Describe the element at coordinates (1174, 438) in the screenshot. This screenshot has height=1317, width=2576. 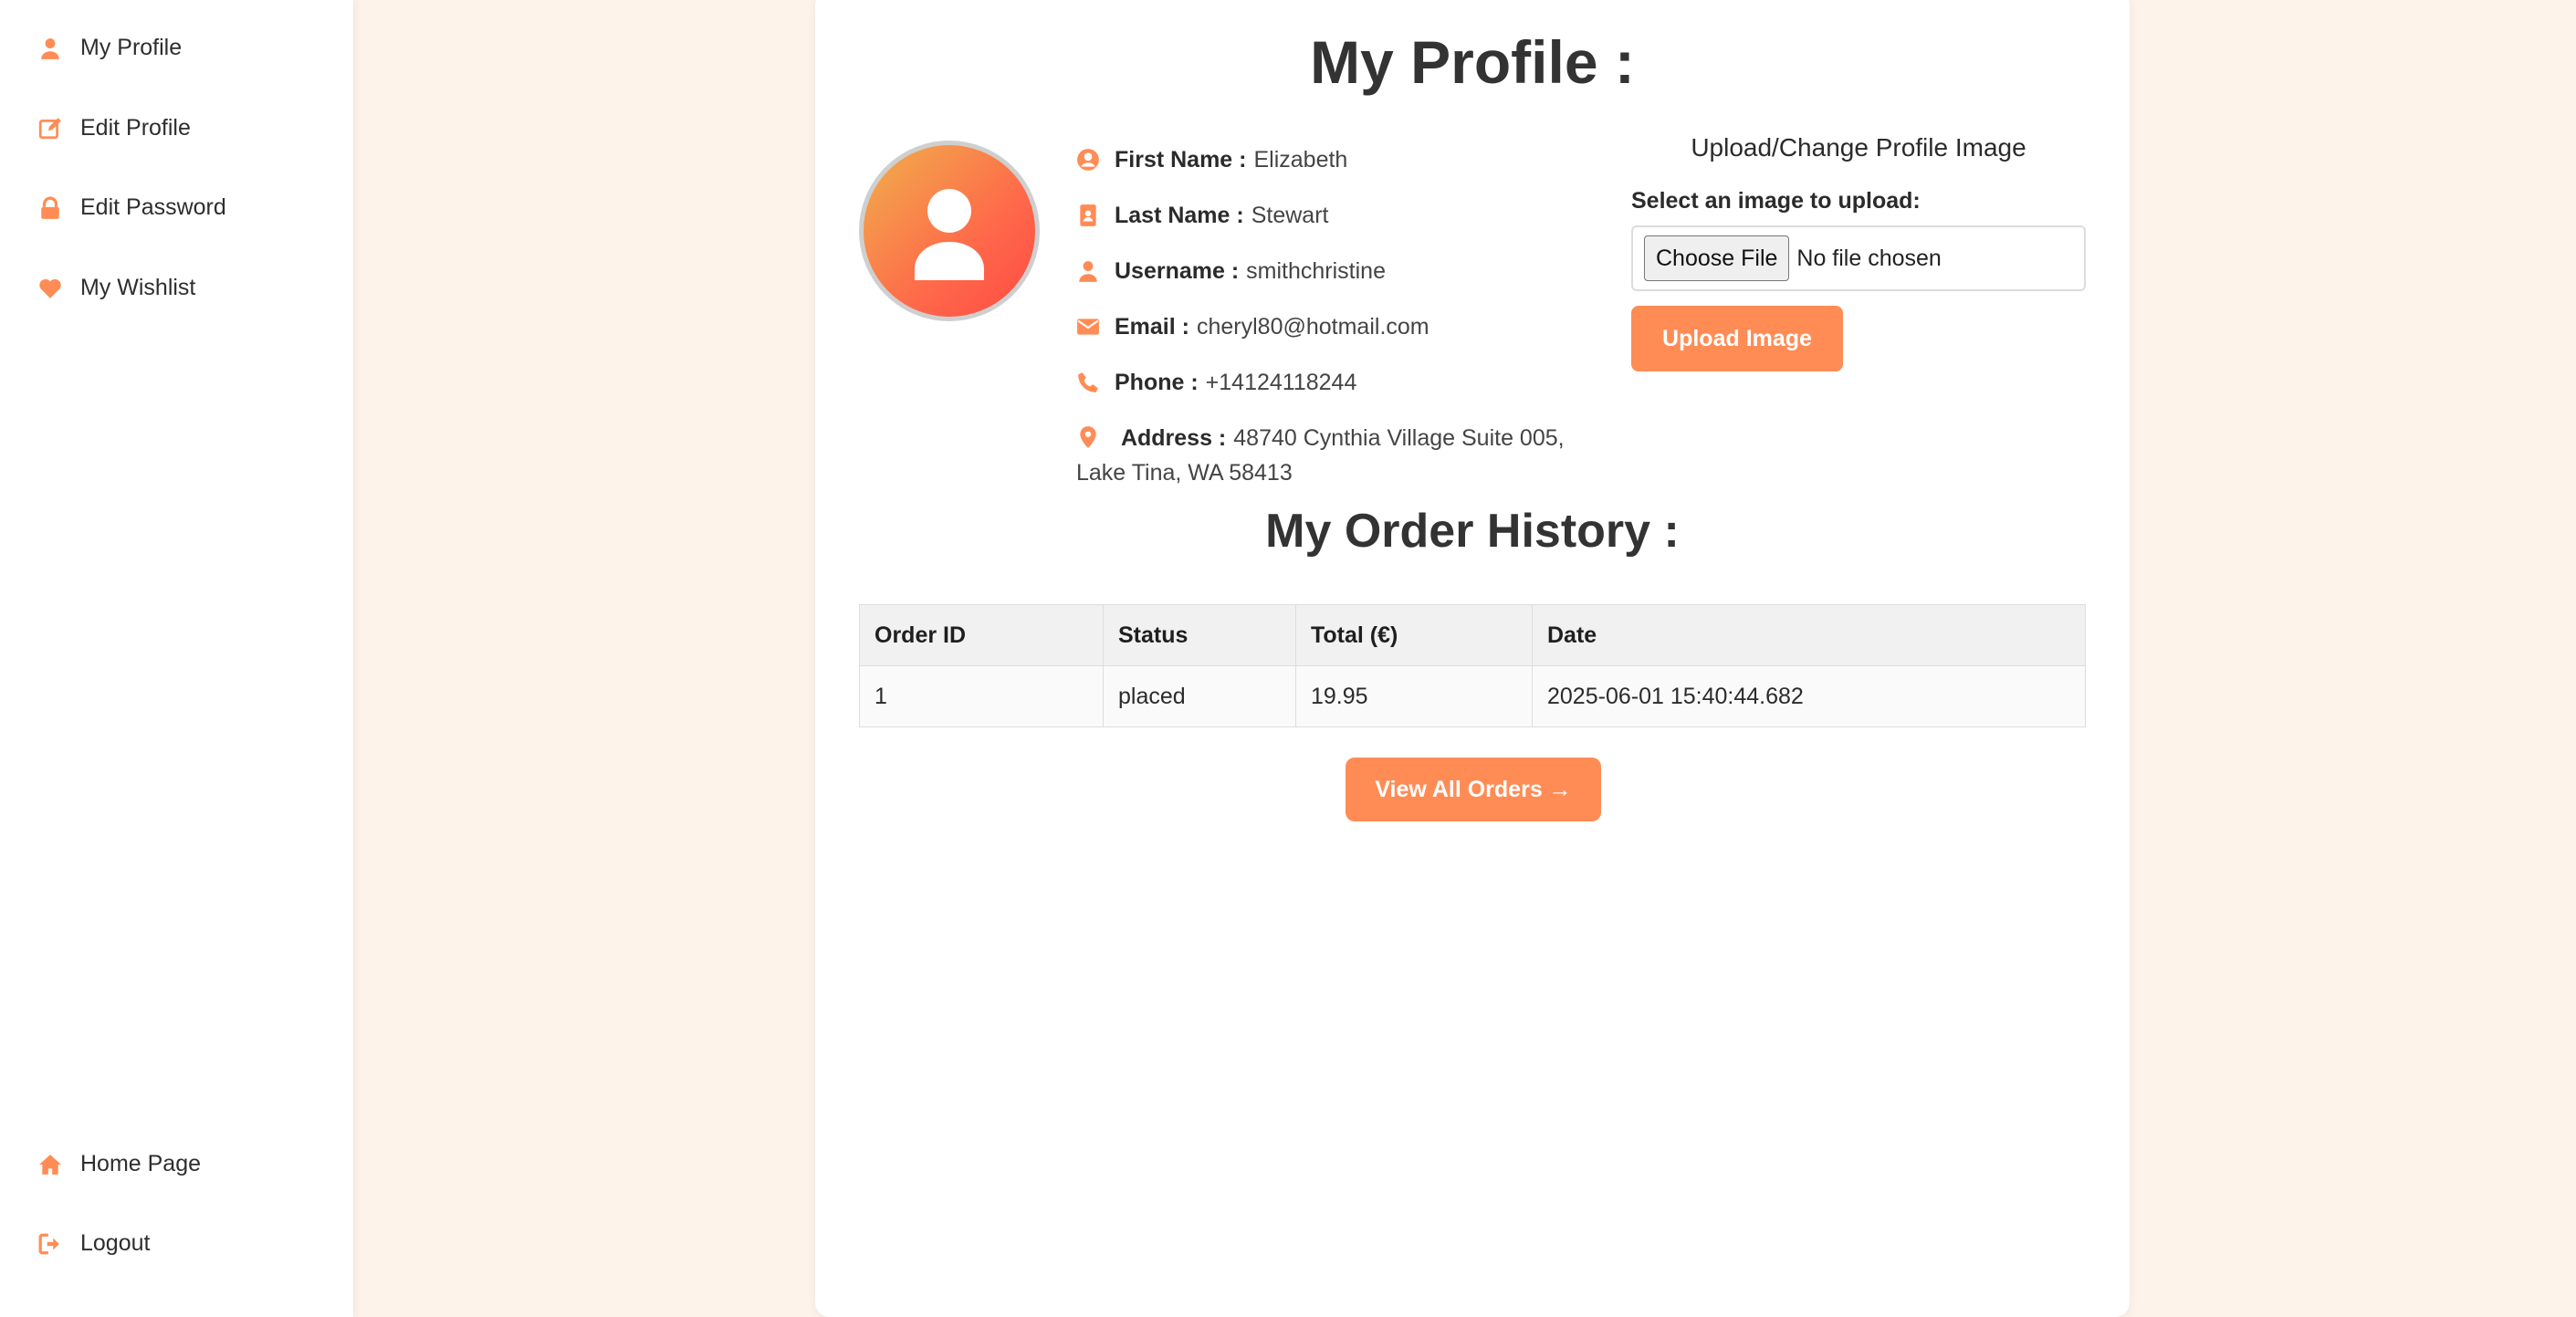
I see `address-label: Address :` at that location.